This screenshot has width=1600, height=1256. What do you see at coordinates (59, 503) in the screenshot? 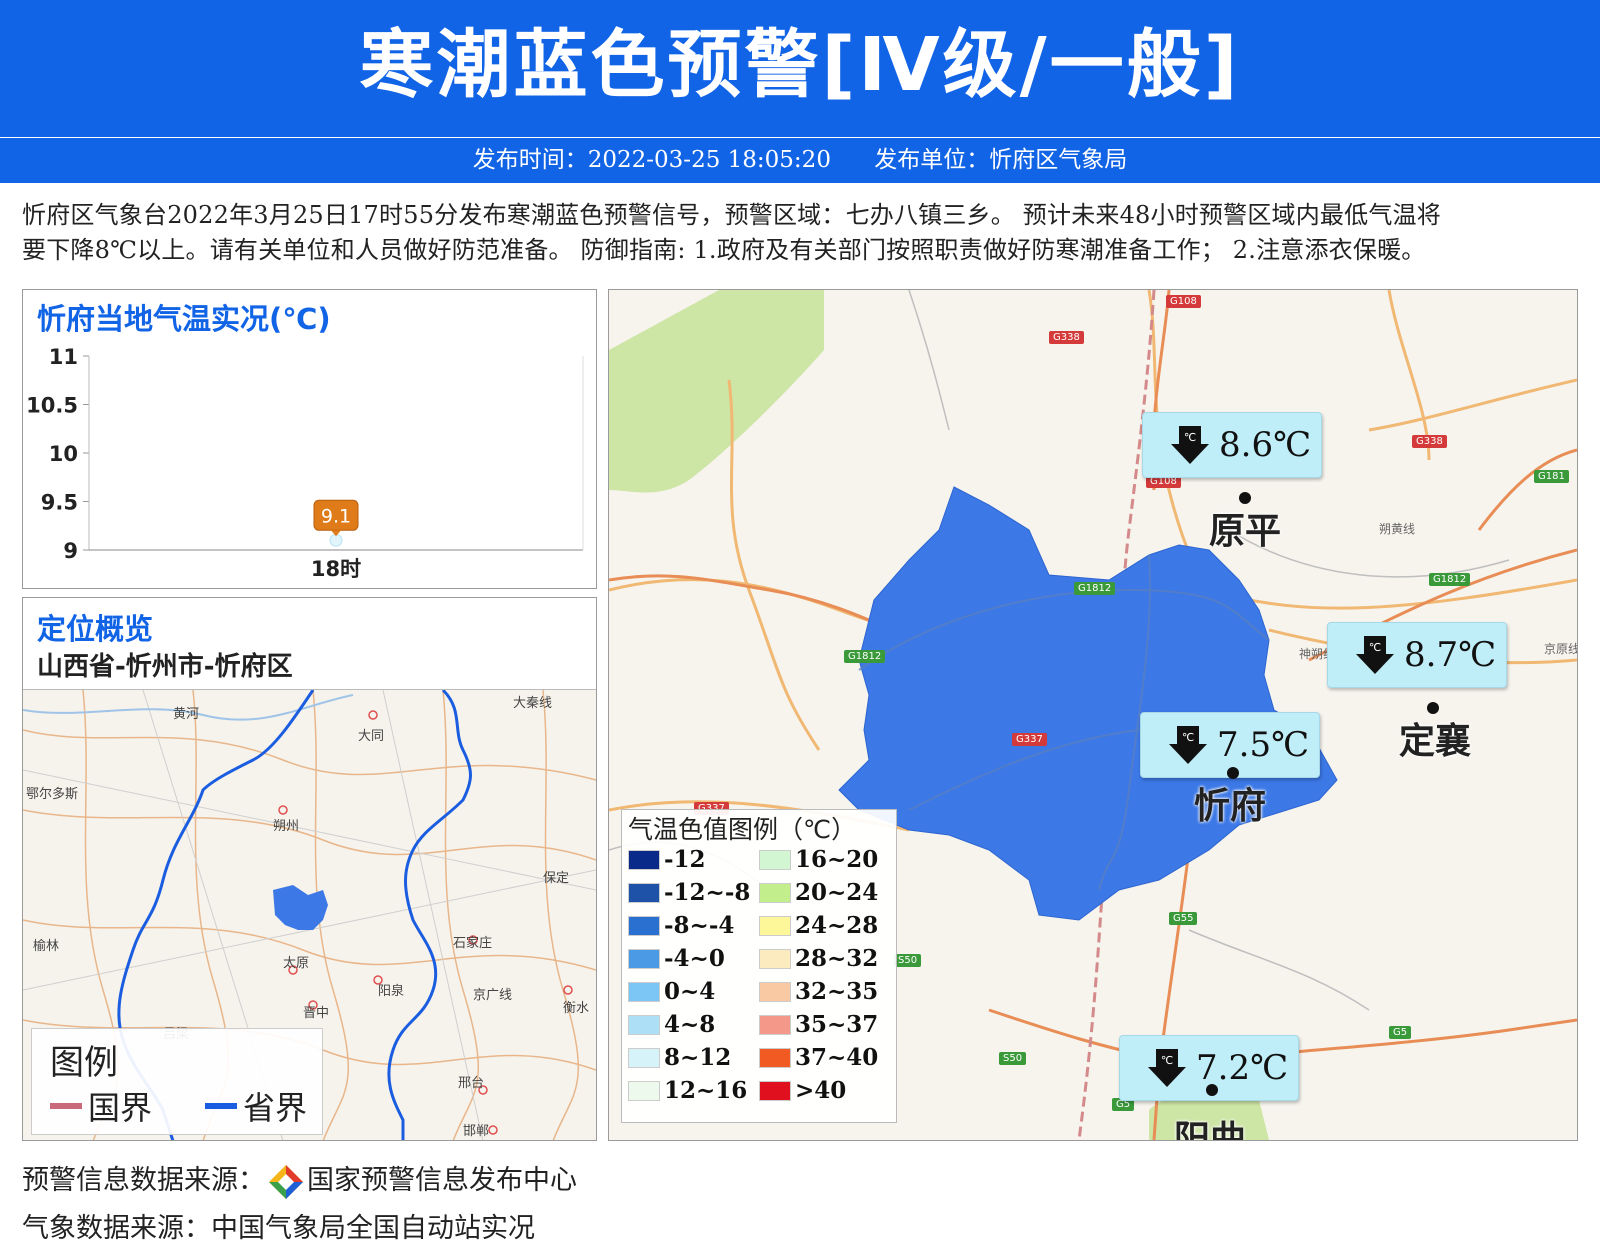
I see `y-tick-label: 9.5` at bounding box center [59, 503].